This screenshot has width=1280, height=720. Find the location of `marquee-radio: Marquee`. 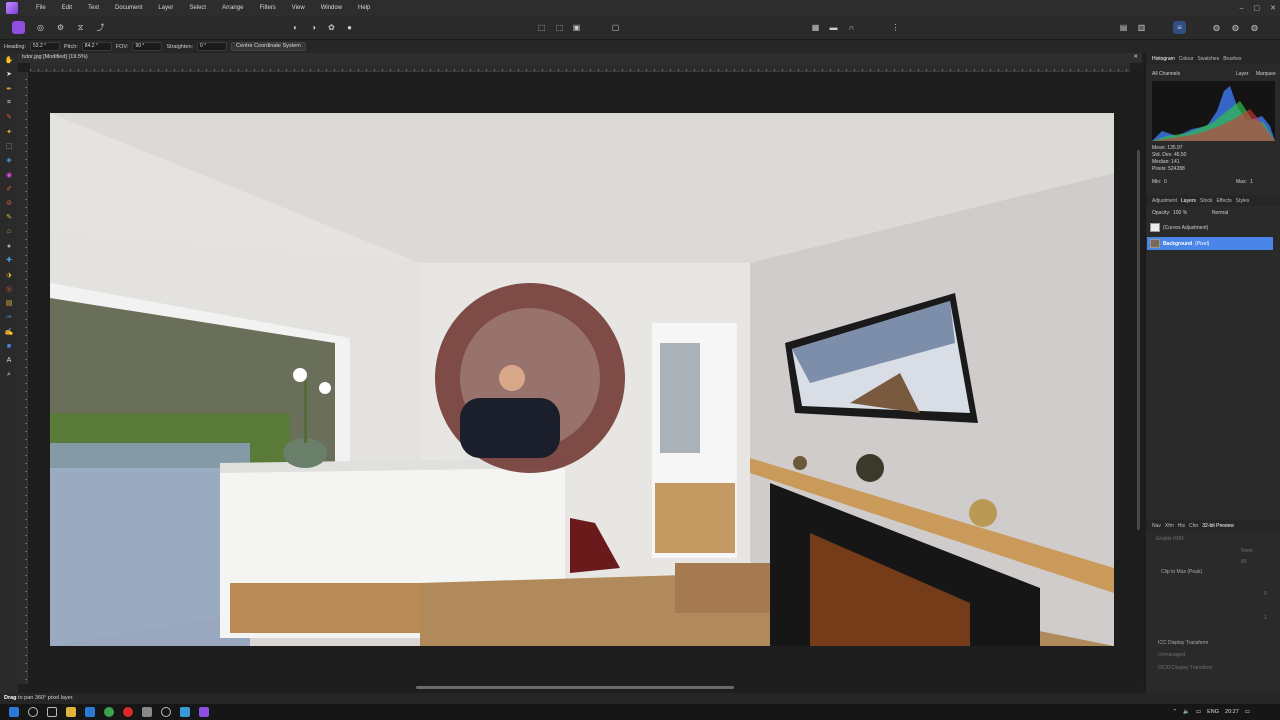

marquee-radio: Marquee is located at coordinates (1266, 74).